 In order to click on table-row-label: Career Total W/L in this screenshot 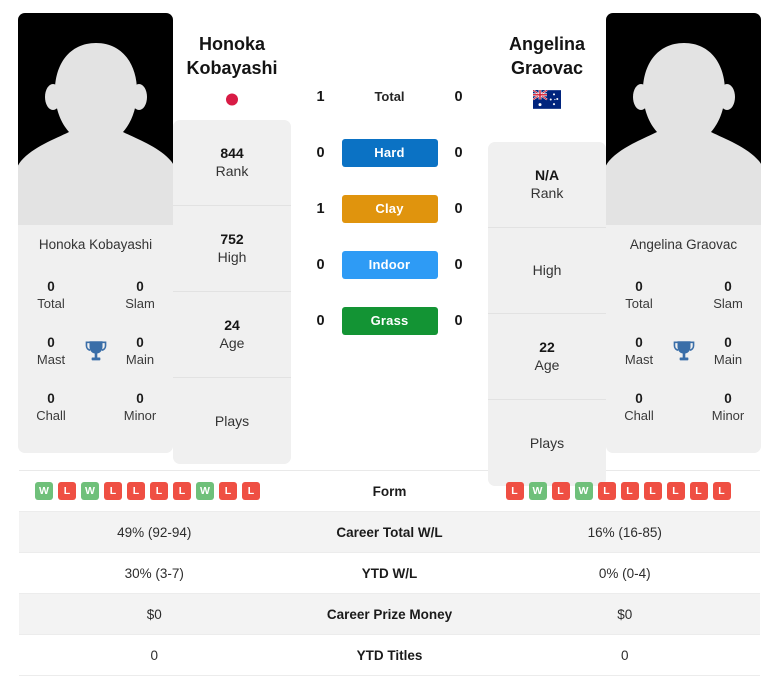, I will do `click(389, 532)`.